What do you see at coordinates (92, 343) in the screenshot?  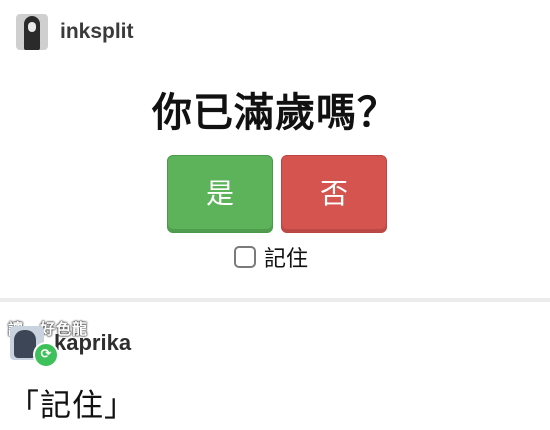 I see `username-kaprika: kaprika` at bounding box center [92, 343].